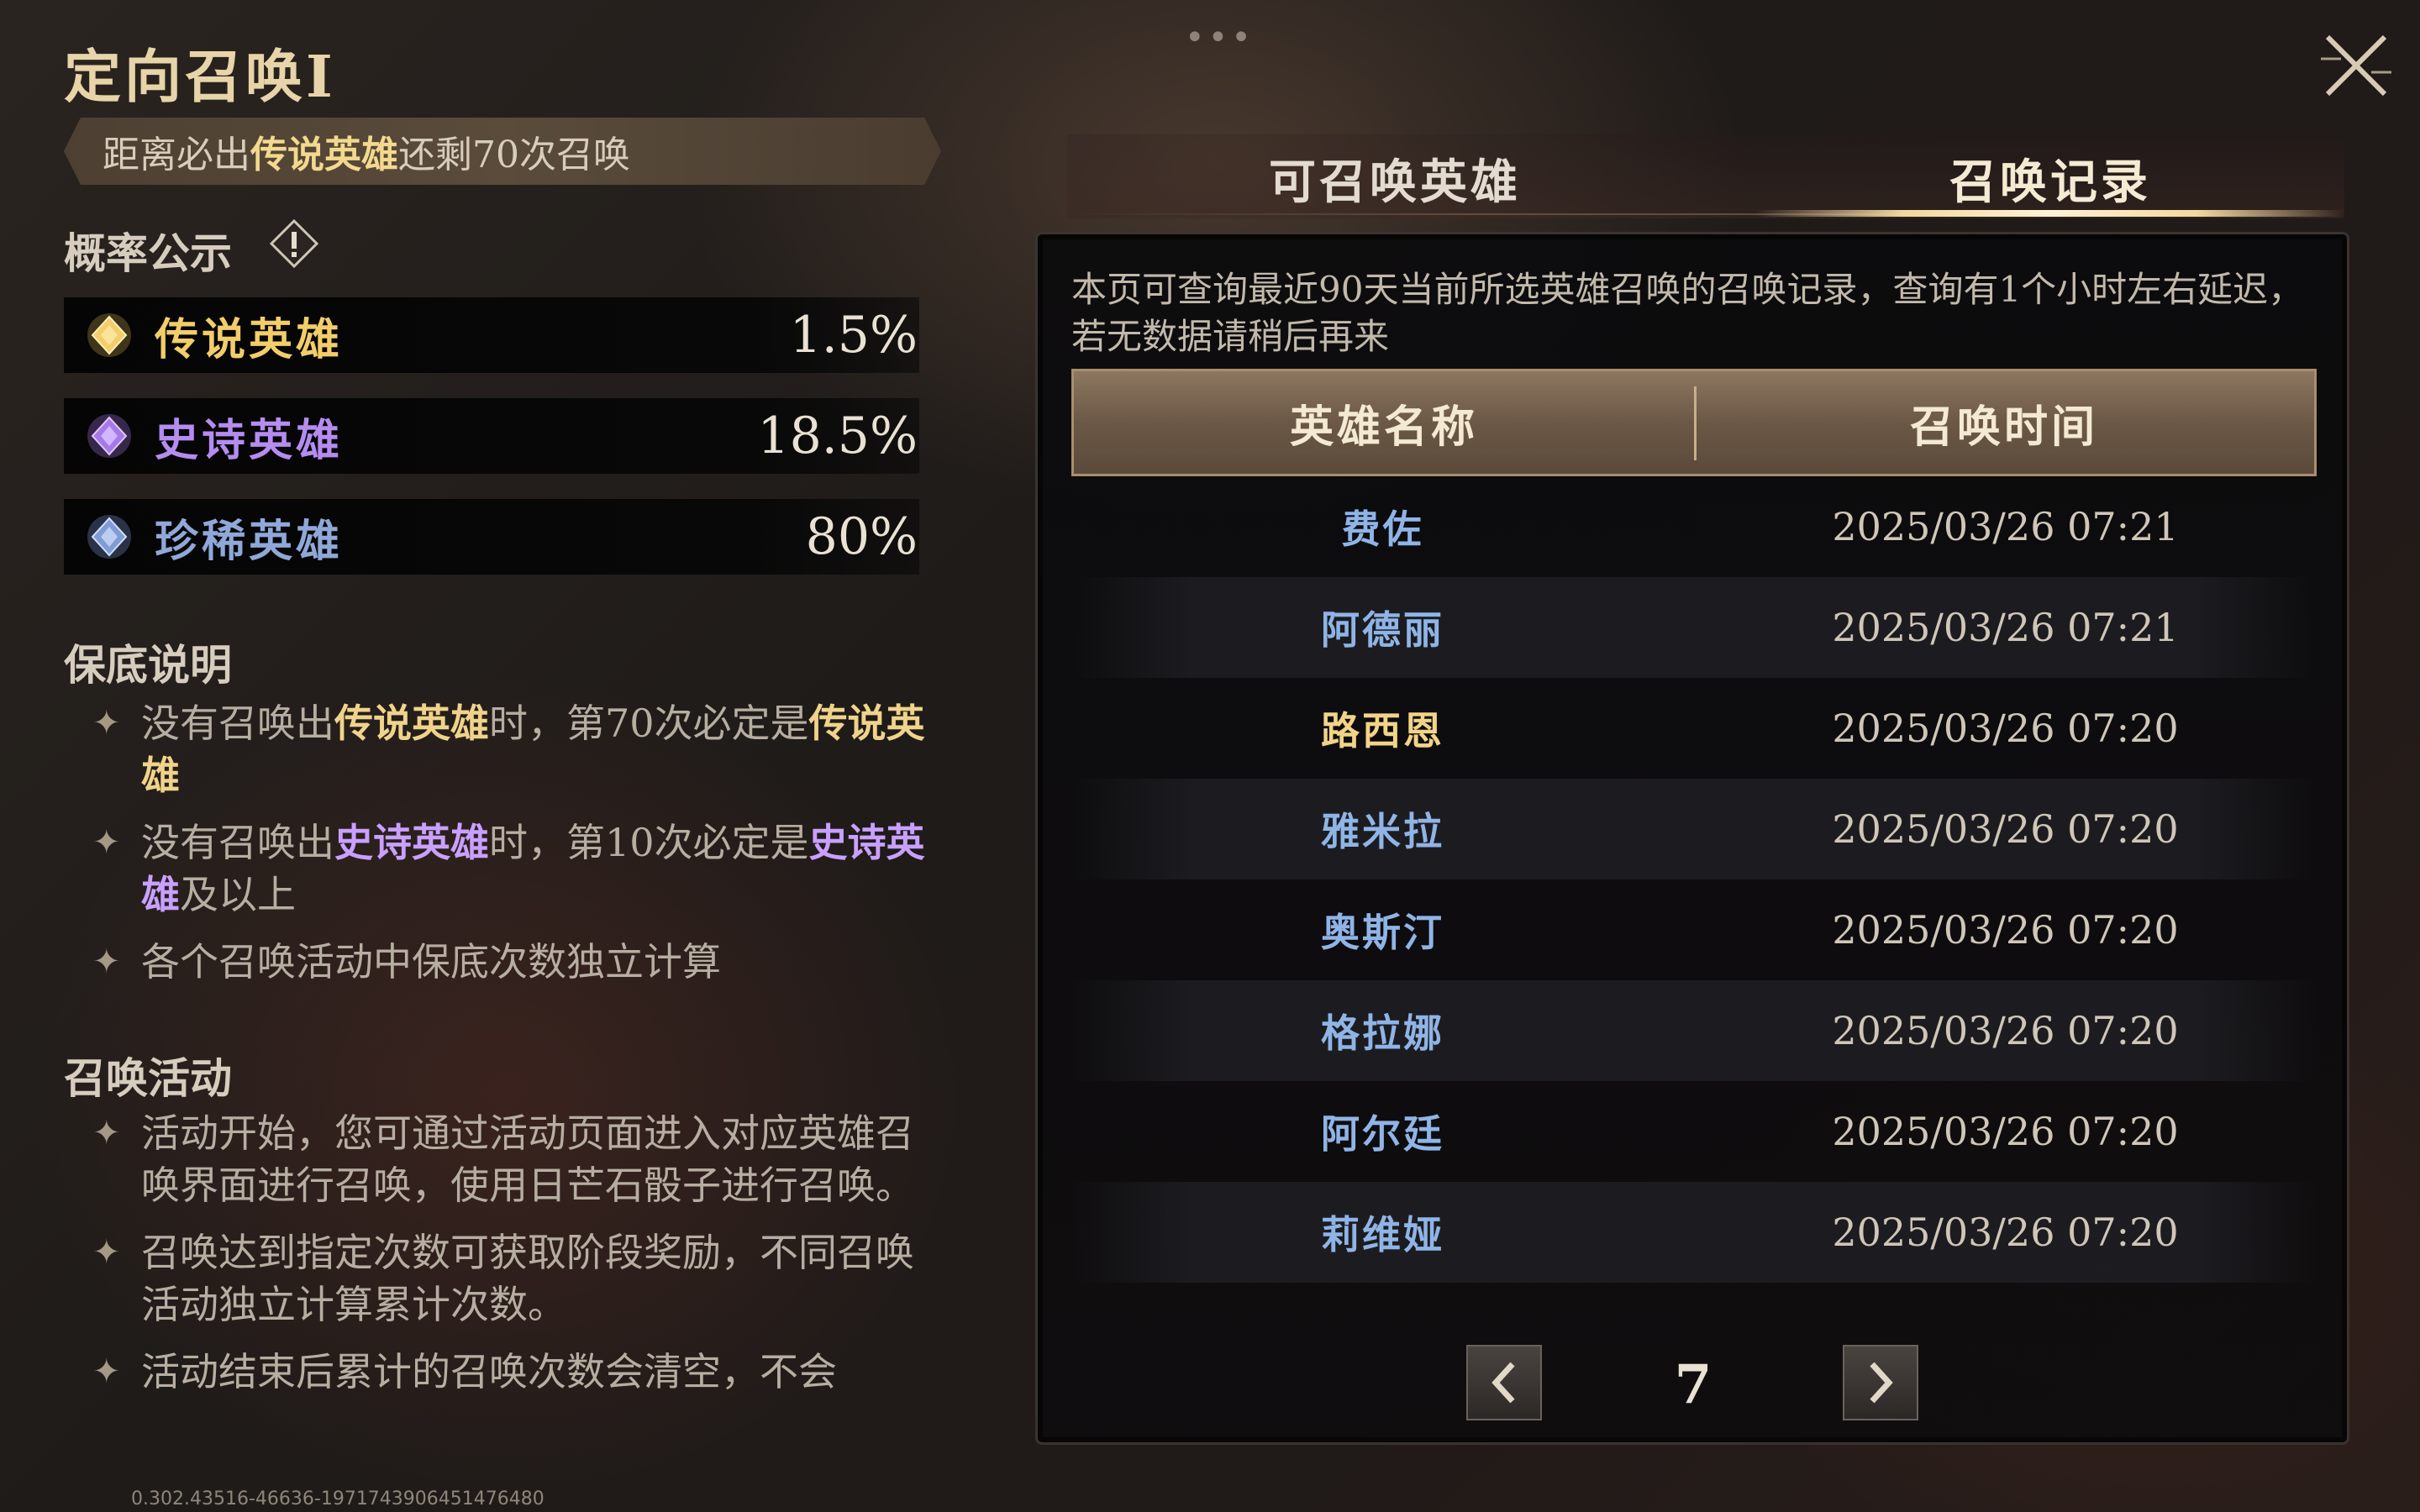 The height and width of the screenshot is (1512, 2420). Describe the element at coordinates (109, 335) in the screenshot. I see `gold-gem-icon` at that location.